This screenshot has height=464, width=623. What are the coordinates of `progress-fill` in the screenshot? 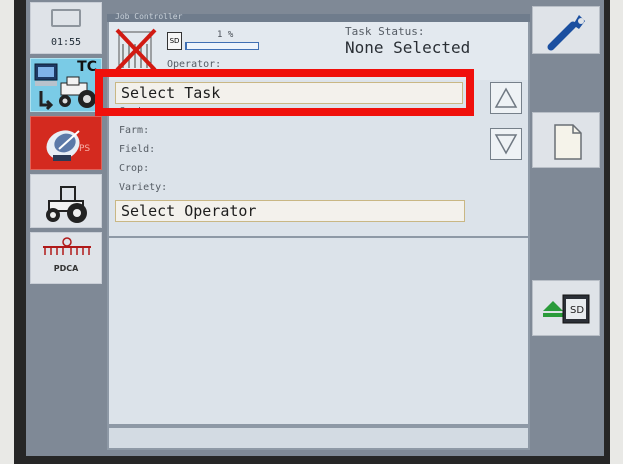 It's located at (186, 46).